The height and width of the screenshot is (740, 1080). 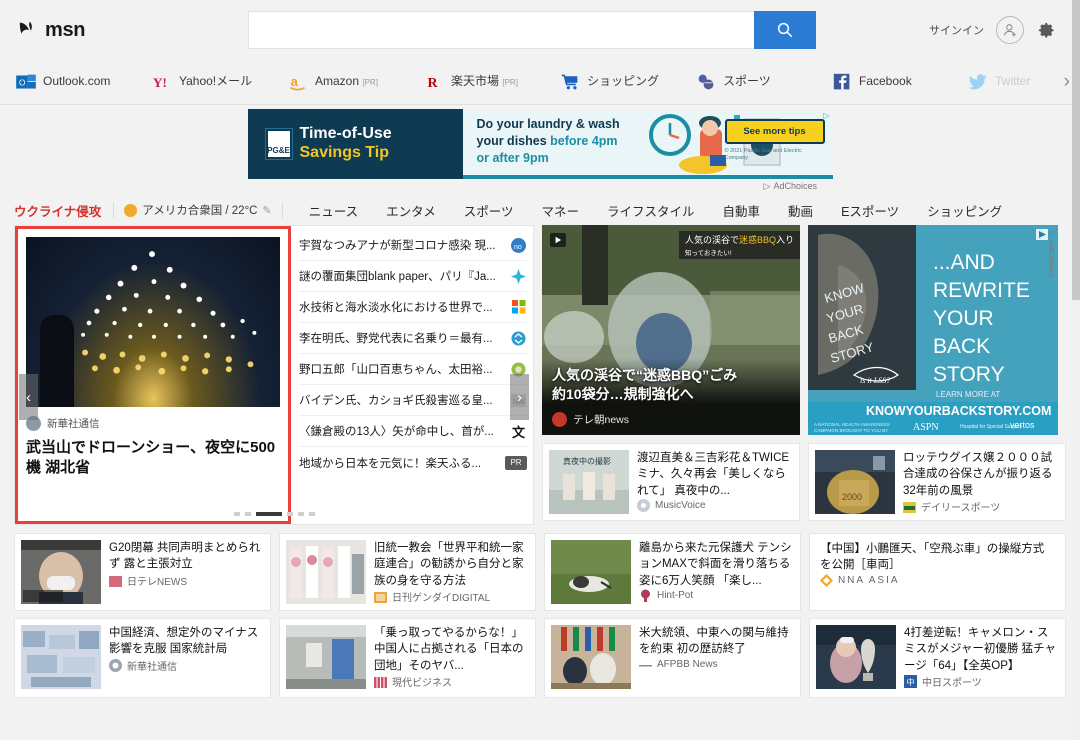 I want to click on quicklink-facebook: Facebook, so click(x=900, y=82).